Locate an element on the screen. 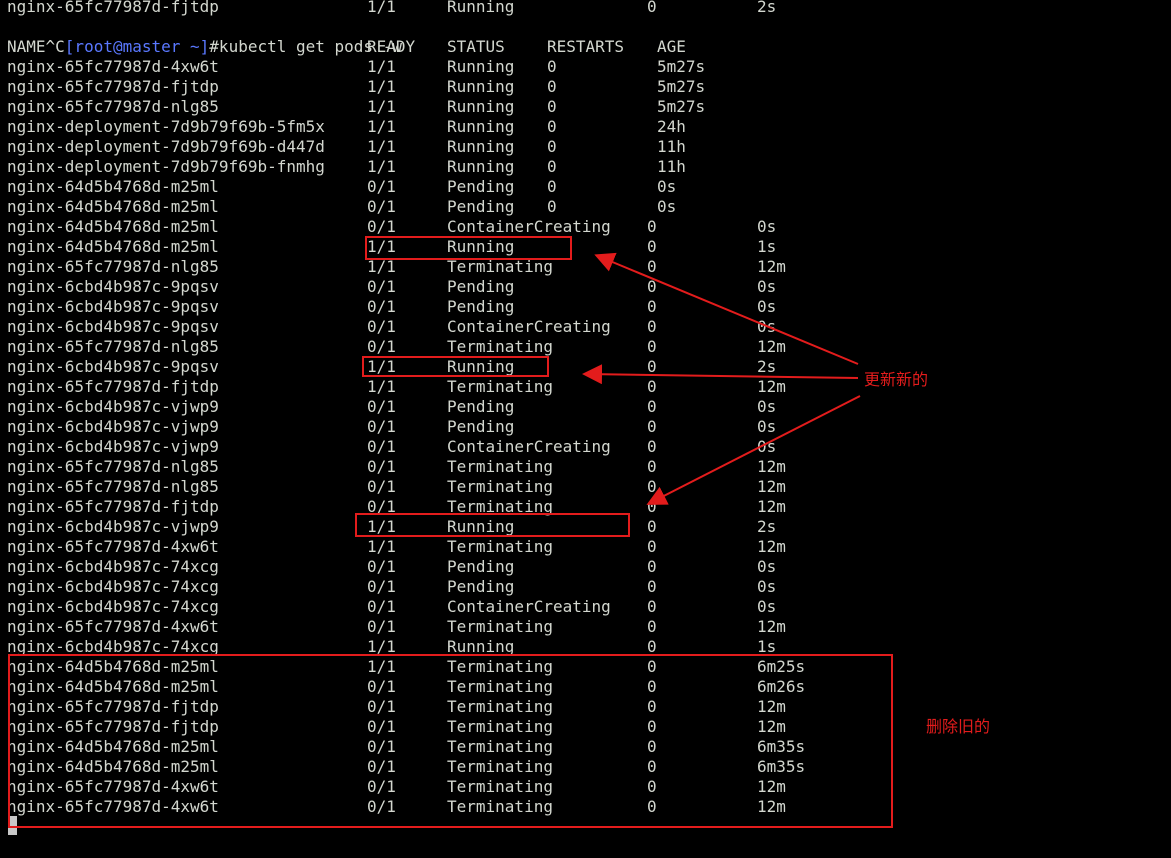 This screenshot has width=1171, height=858. annotation-update-new: 更新新的 is located at coordinates (896, 379).